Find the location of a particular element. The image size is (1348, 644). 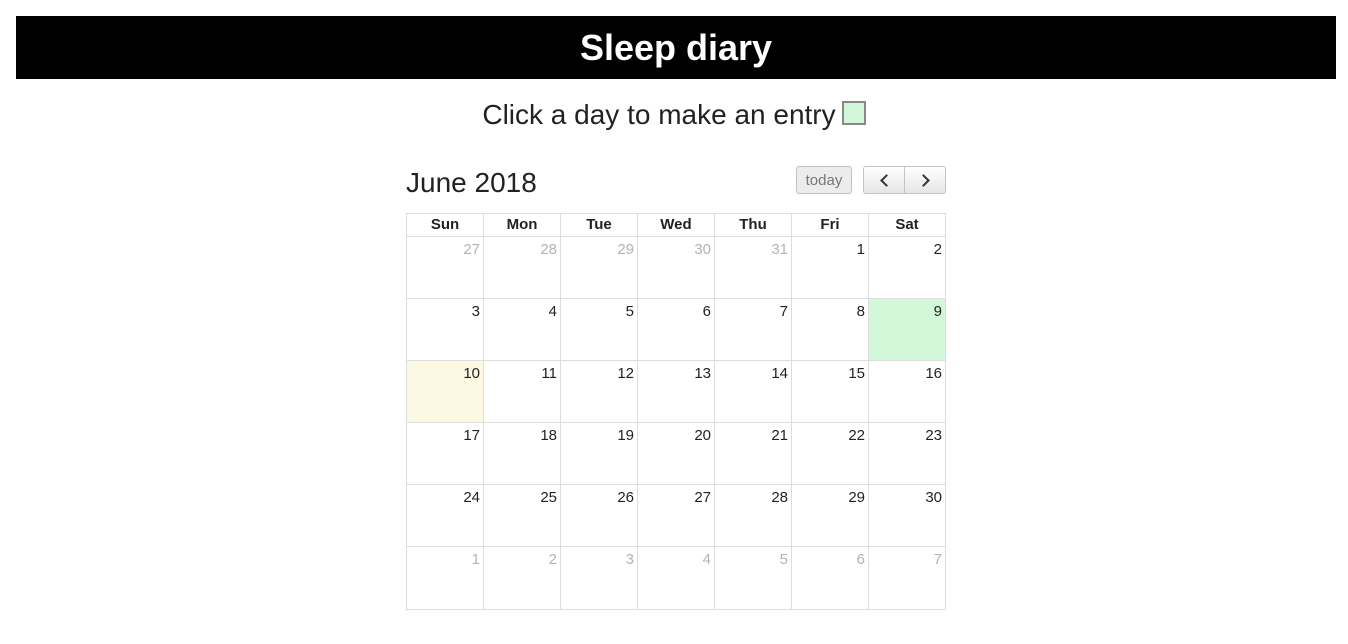

entry-legend-swatch is located at coordinates (853, 113).